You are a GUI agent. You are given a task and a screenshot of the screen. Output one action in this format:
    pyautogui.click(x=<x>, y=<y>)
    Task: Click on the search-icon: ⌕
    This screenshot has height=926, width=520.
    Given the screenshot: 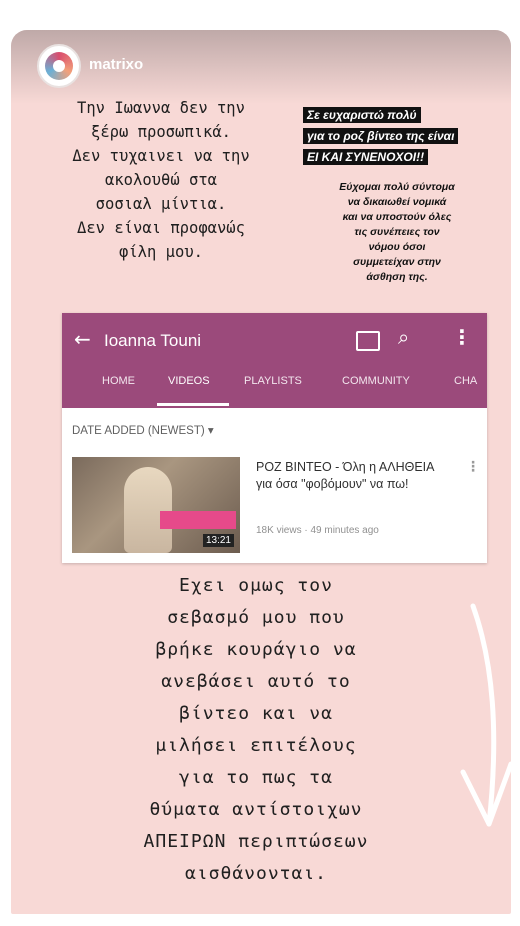 What is the action you would take?
    pyautogui.click(x=403, y=337)
    